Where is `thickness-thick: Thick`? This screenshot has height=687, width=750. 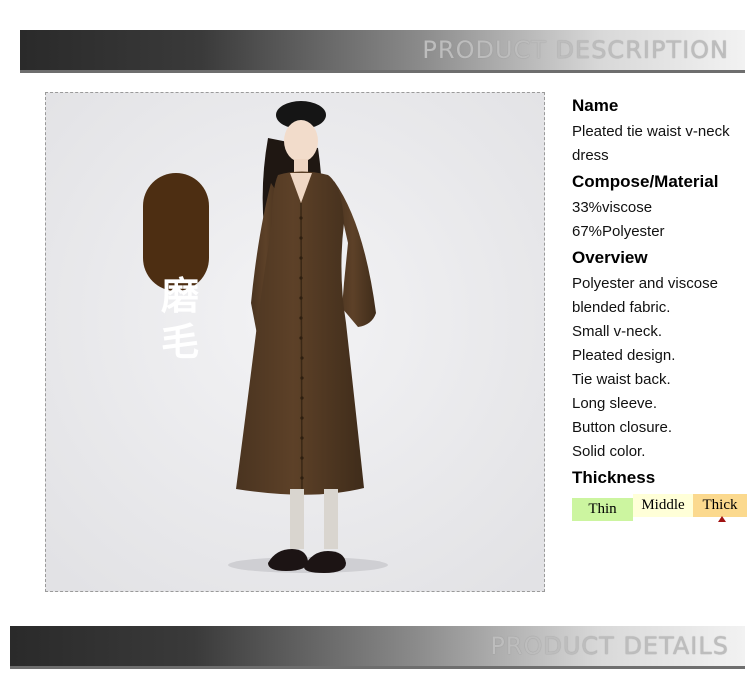 thickness-thick: Thick is located at coordinates (720, 505).